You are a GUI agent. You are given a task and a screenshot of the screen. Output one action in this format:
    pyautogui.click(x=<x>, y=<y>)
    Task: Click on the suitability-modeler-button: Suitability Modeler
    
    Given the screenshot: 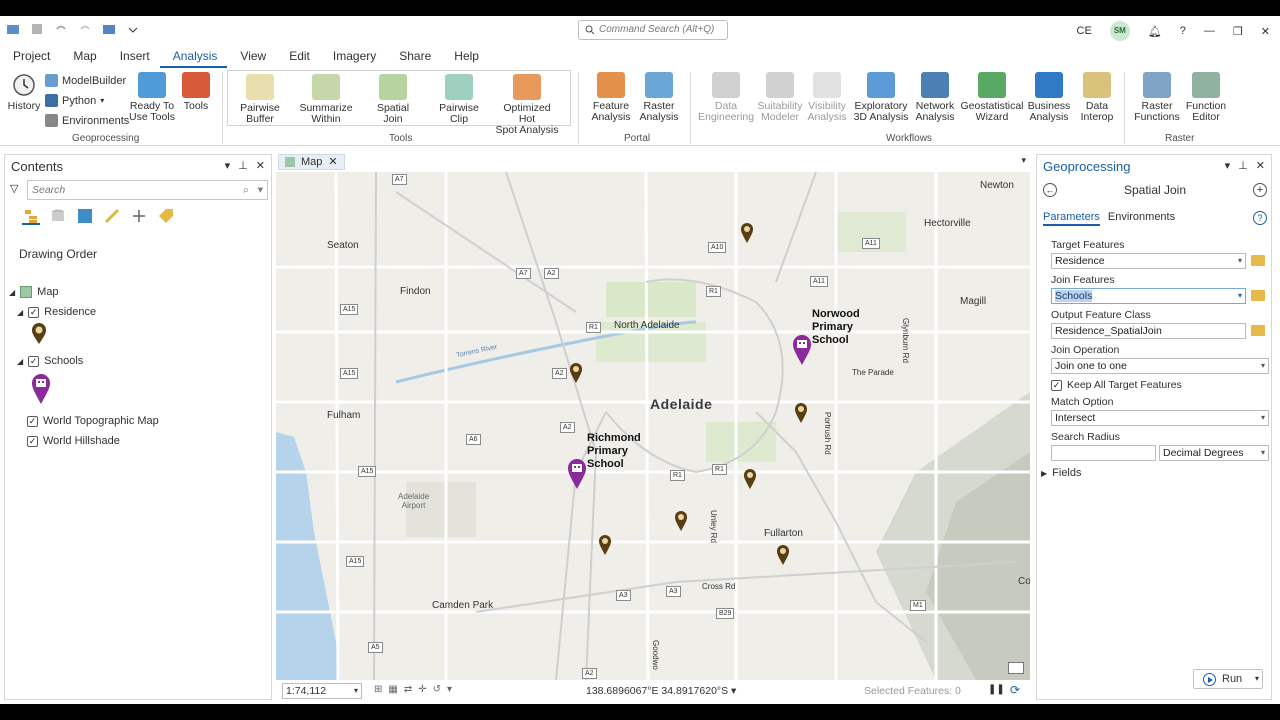 What is the action you would take?
    pyautogui.click(x=780, y=97)
    